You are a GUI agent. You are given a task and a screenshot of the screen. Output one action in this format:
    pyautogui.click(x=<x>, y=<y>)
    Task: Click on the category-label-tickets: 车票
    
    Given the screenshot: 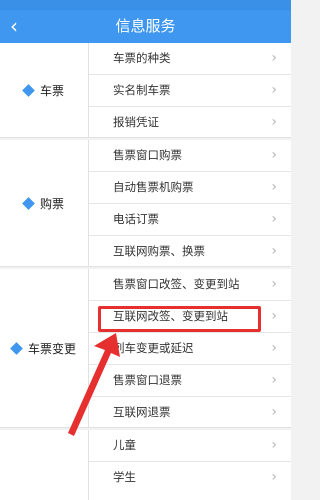 What is the action you would take?
    pyautogui.click(x=44, y=90)
    